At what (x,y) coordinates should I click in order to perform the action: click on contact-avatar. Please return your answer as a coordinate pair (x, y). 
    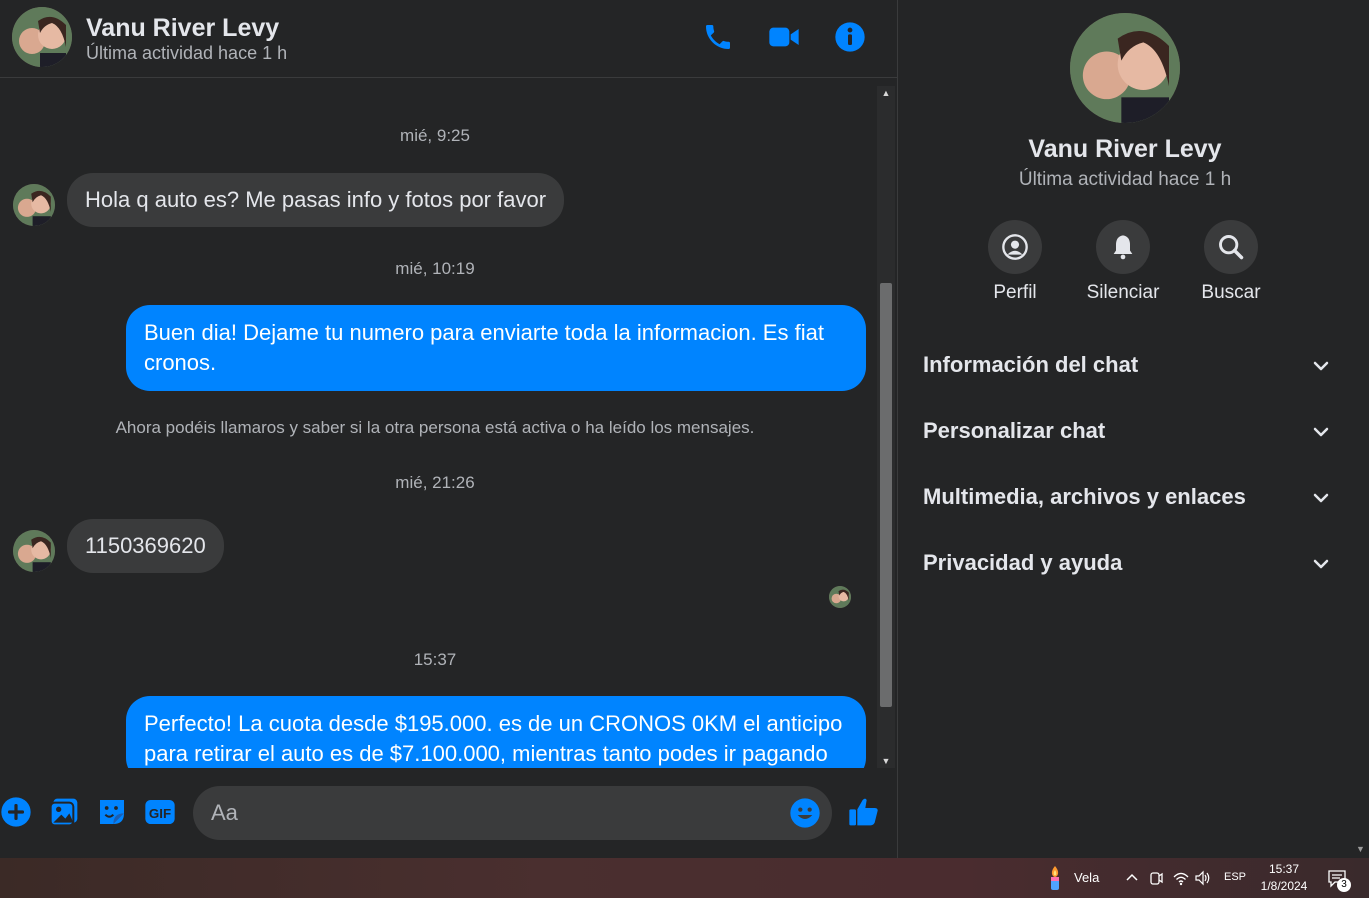
    Looking at the image, I should click on (42, 37).